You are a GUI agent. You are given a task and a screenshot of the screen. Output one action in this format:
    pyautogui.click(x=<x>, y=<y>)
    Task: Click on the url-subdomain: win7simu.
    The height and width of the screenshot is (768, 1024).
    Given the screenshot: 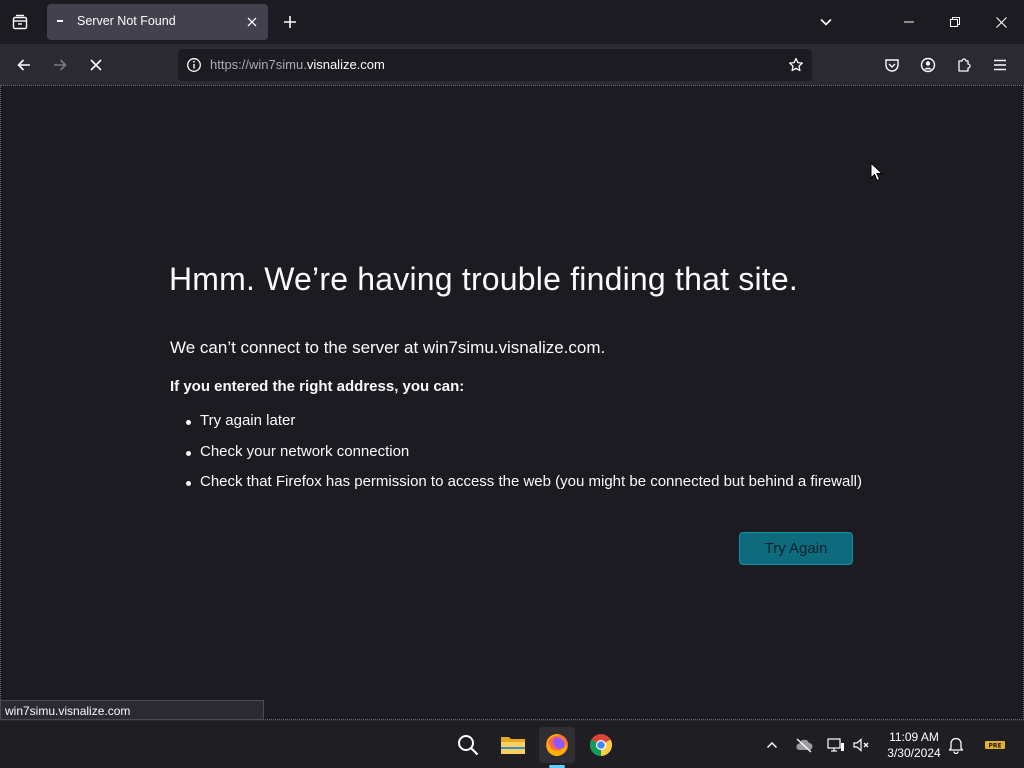 What is the action you would take?
    pyautogui.click(x=278, y=64)
    